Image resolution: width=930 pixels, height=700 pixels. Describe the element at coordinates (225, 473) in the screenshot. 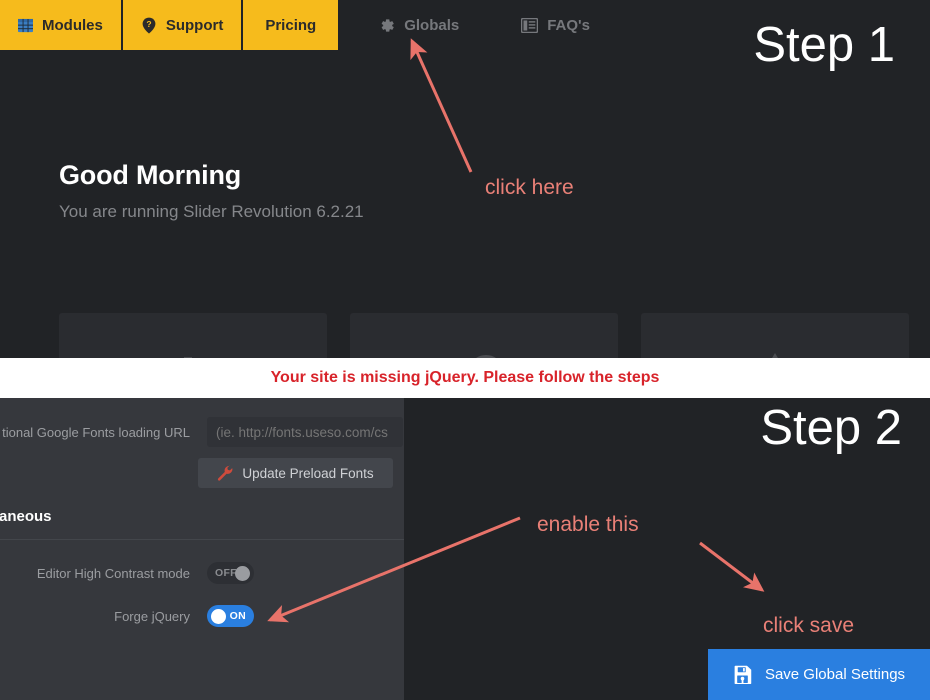

I see `wrench-icon` at that location.